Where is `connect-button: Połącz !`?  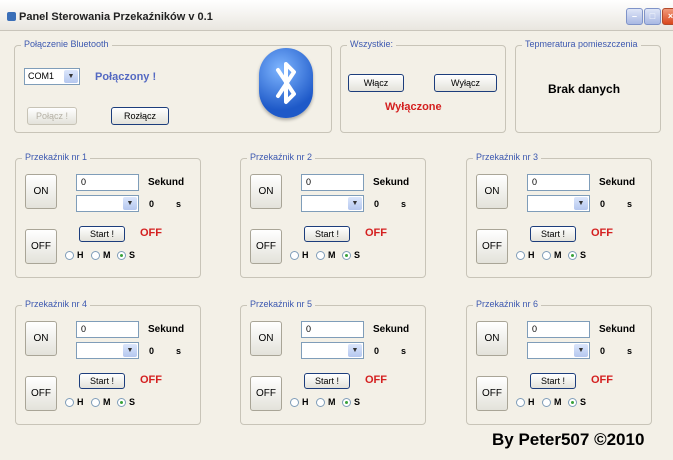
connect-button: Połącz ! is located at coordinates (52, 116).